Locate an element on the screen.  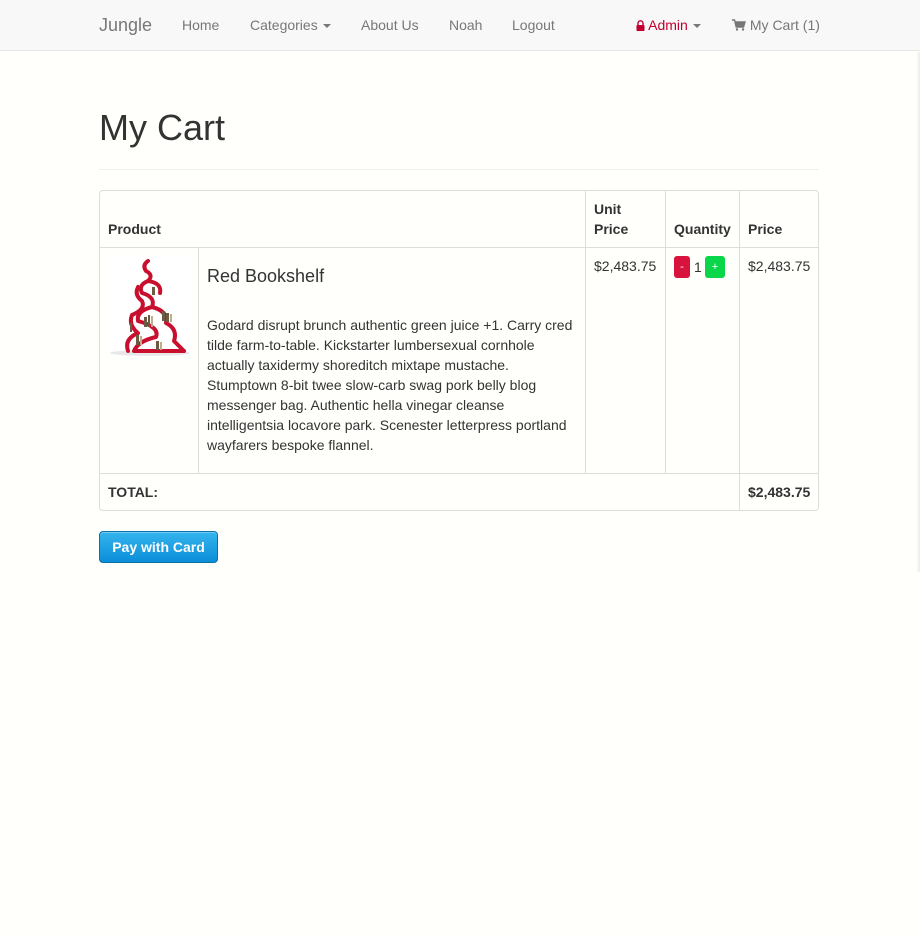
nav-categories-dropdown: Categories is located at coordinates (290, 25).